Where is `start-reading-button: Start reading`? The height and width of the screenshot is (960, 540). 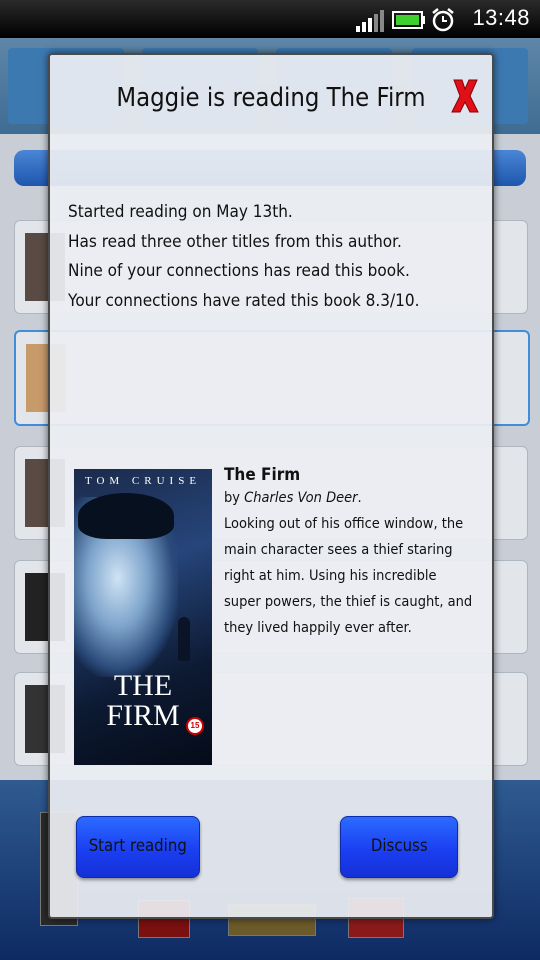 start-reading-button: Start reading is located at coordinates (138, 847).